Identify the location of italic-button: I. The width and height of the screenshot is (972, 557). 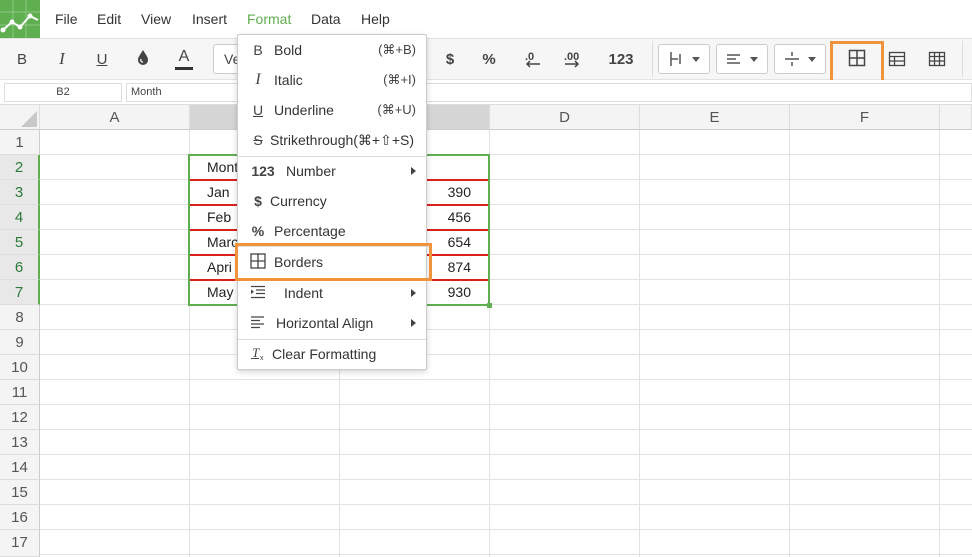
(62, 59).